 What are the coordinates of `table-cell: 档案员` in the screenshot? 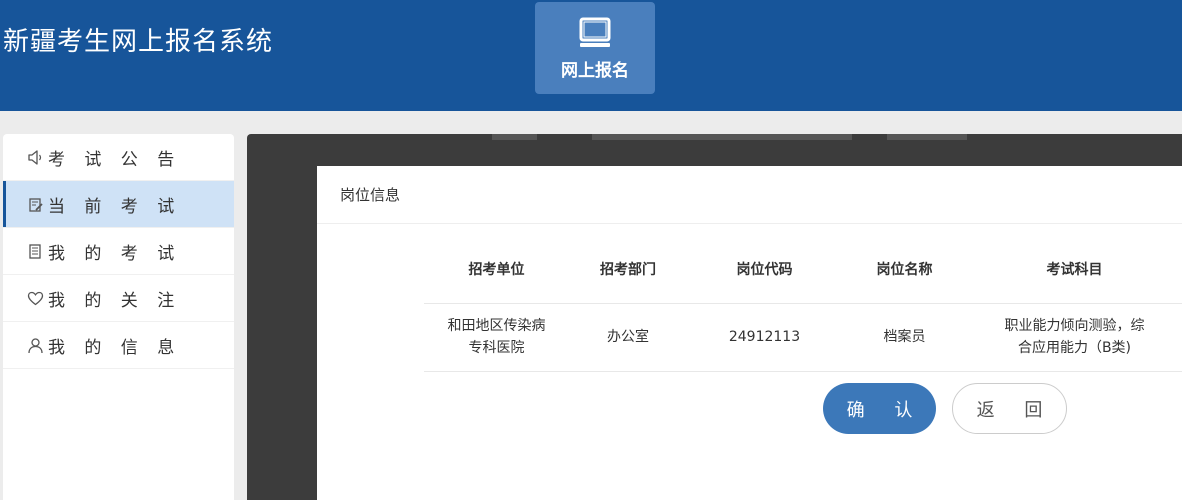 It's located at (904, 337).